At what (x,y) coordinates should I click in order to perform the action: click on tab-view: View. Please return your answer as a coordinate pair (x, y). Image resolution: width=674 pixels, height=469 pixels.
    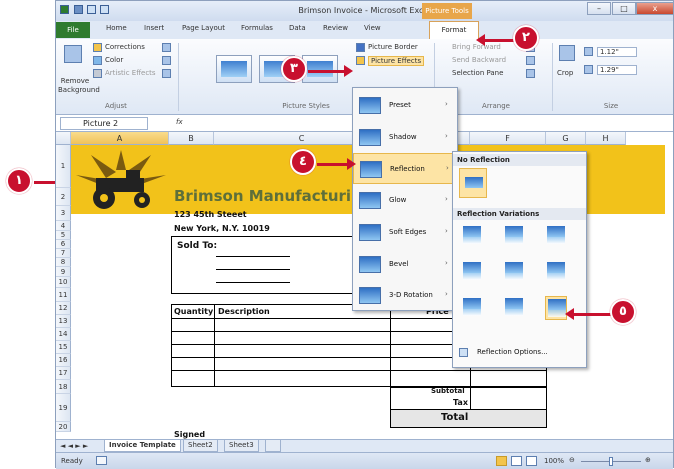
    Looking at the image, I should click on (372, 28).